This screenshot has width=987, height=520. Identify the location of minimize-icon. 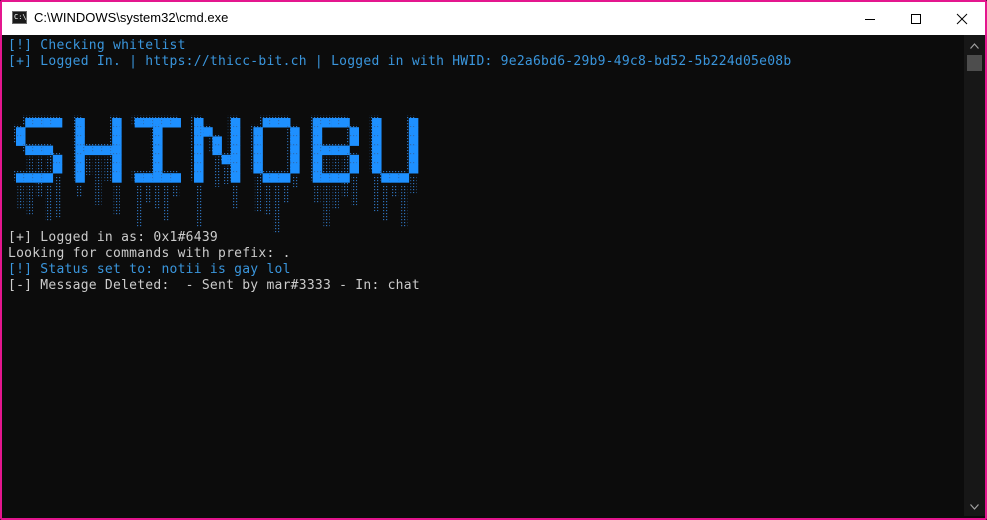
(870, 19).